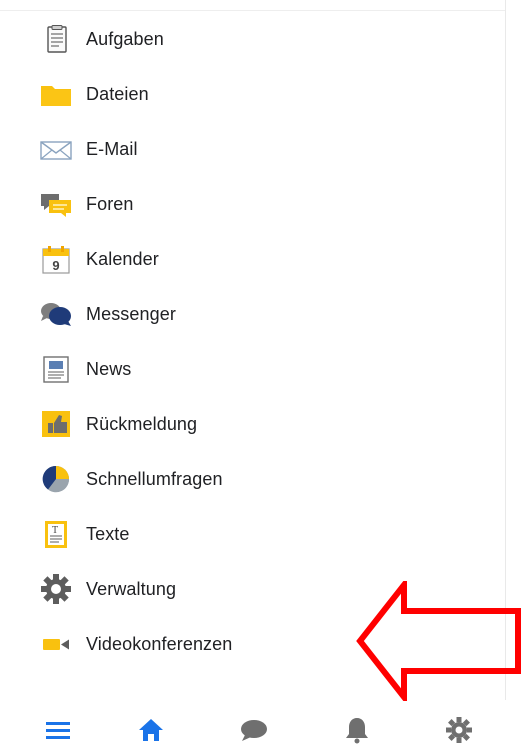 This screenshot has height=754, width=522. I want to click on pie-chart-icon, so click(56, 479).